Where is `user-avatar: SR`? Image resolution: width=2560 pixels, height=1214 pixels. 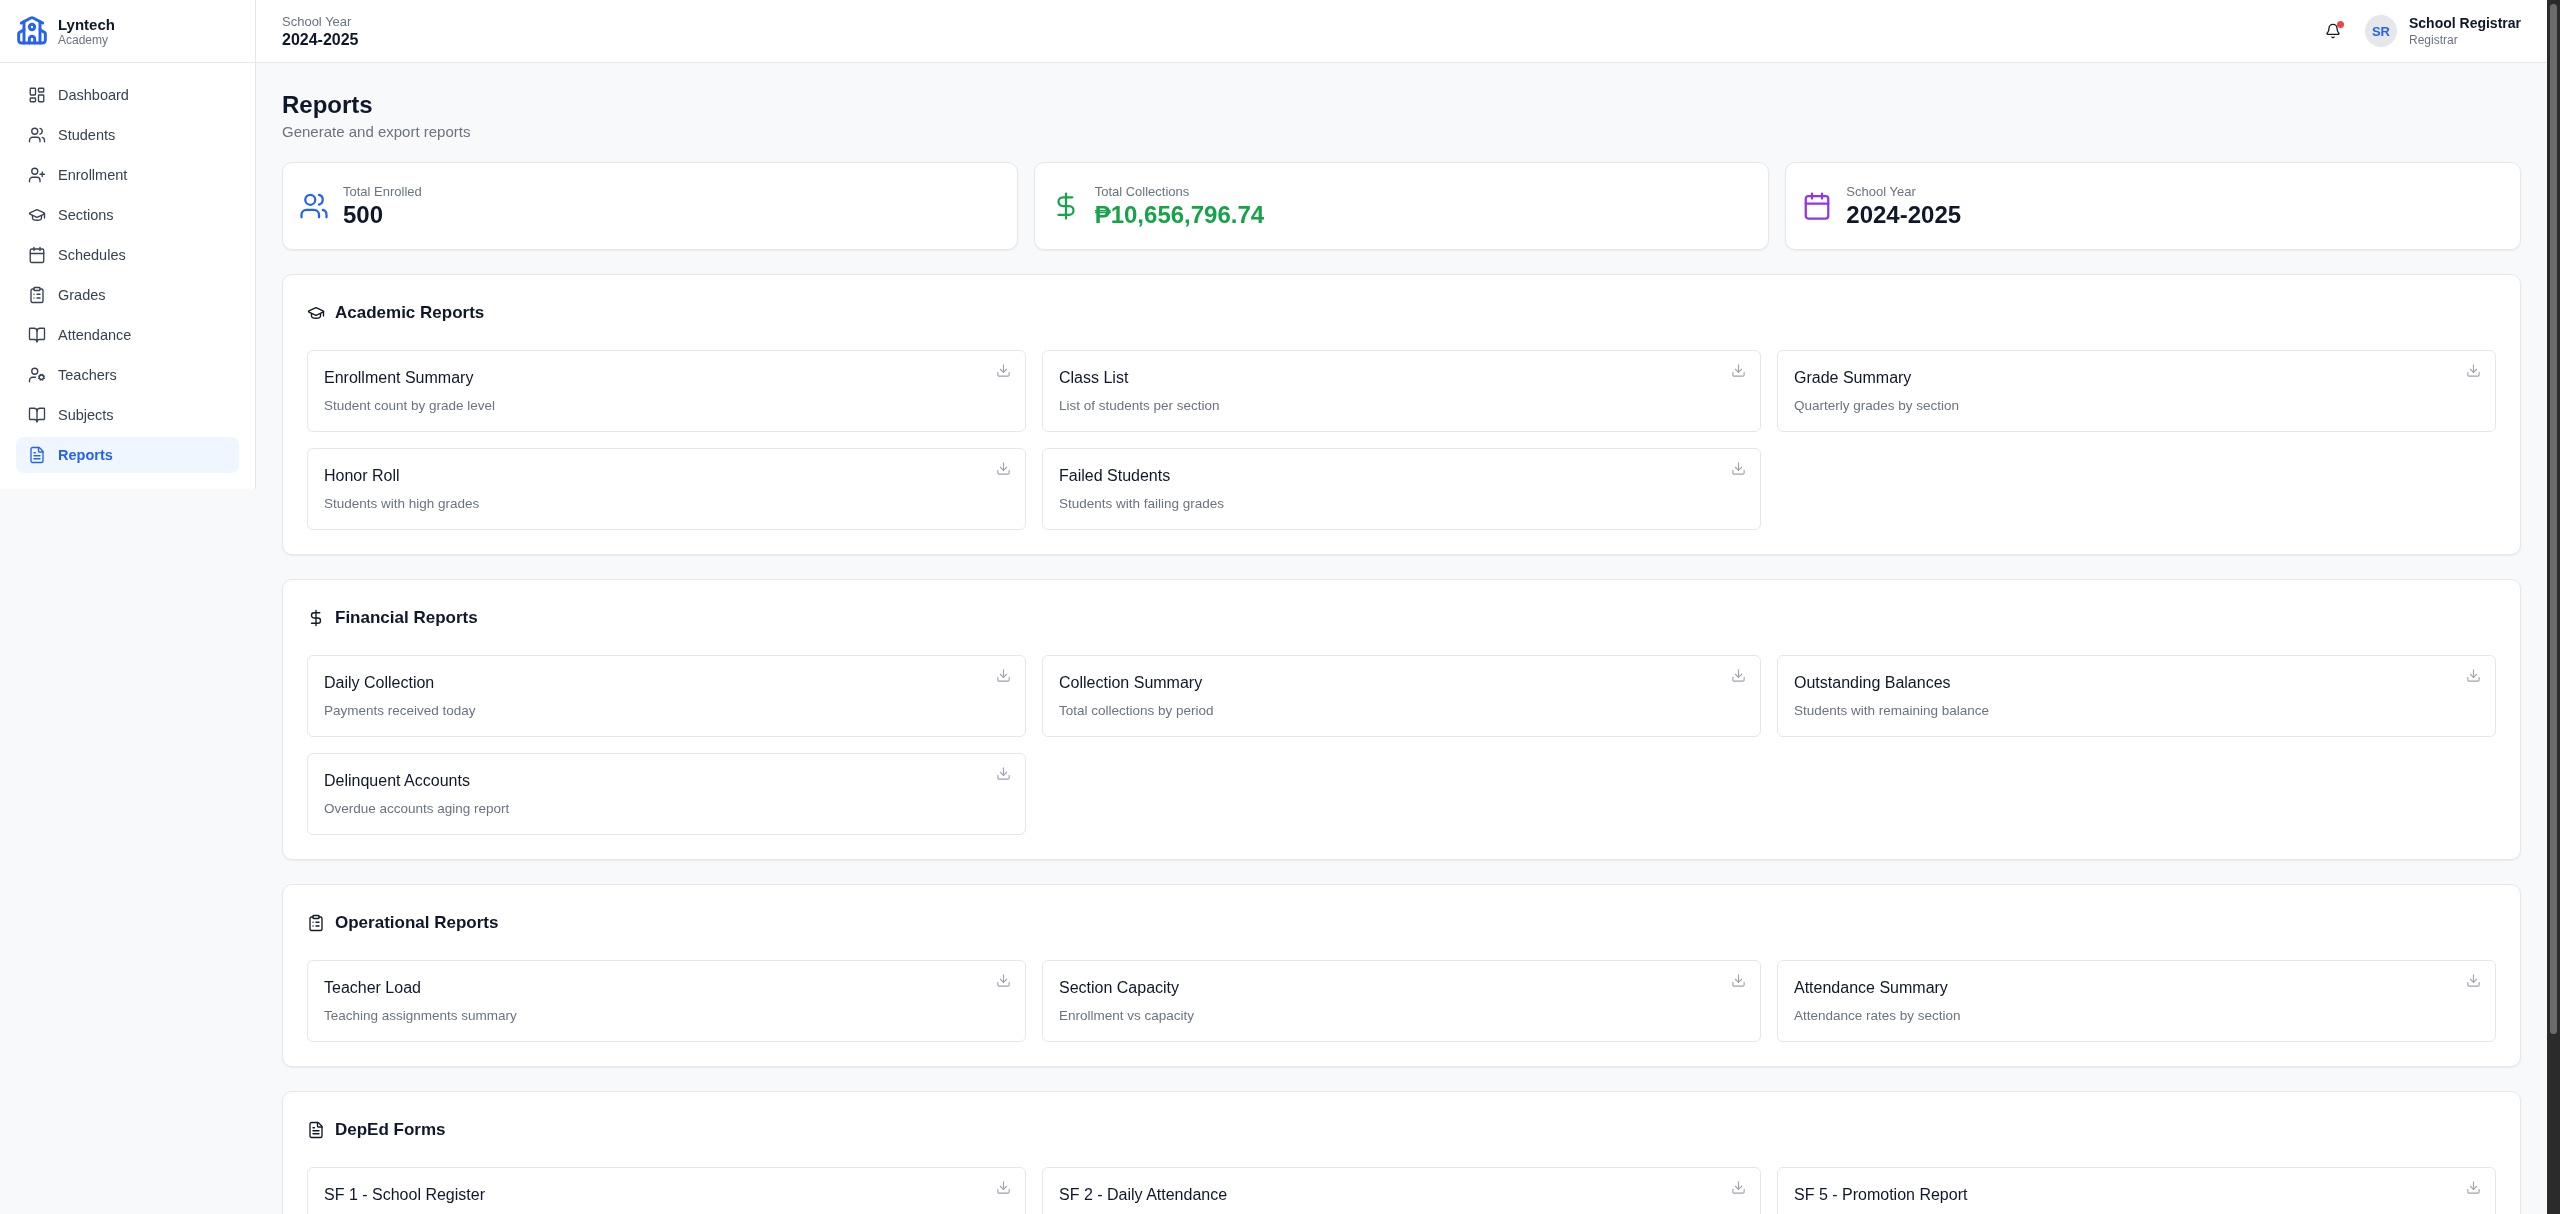
user-avatar: SR is located at coordinates (2380, 31).